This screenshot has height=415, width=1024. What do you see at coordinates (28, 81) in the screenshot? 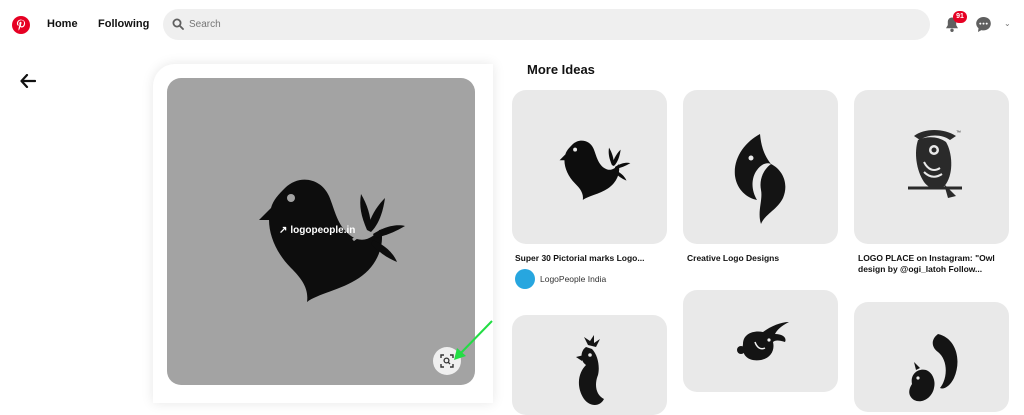
I see `back-arrow-icon` at bounding box center [28, 81].